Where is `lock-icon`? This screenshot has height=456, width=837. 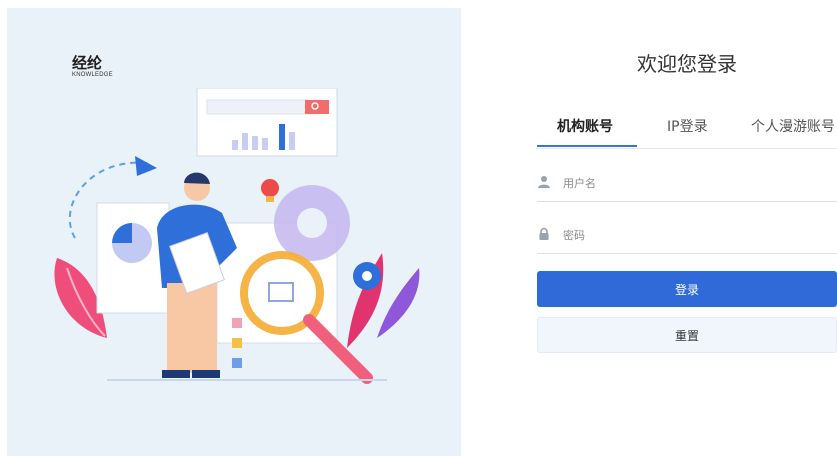 lock-icon is located at coordinates (544, 233).